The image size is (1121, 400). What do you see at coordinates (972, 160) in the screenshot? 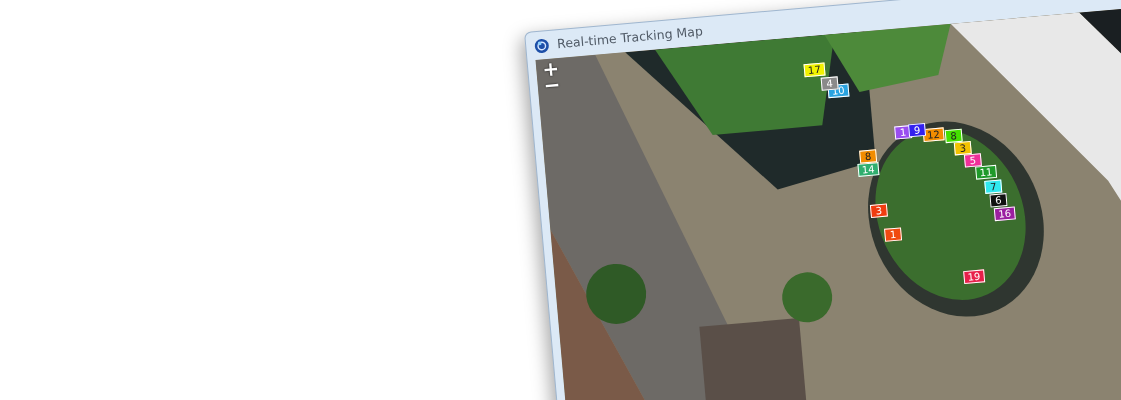
I see `map-marker: 5` at bounding box center [972, 160].